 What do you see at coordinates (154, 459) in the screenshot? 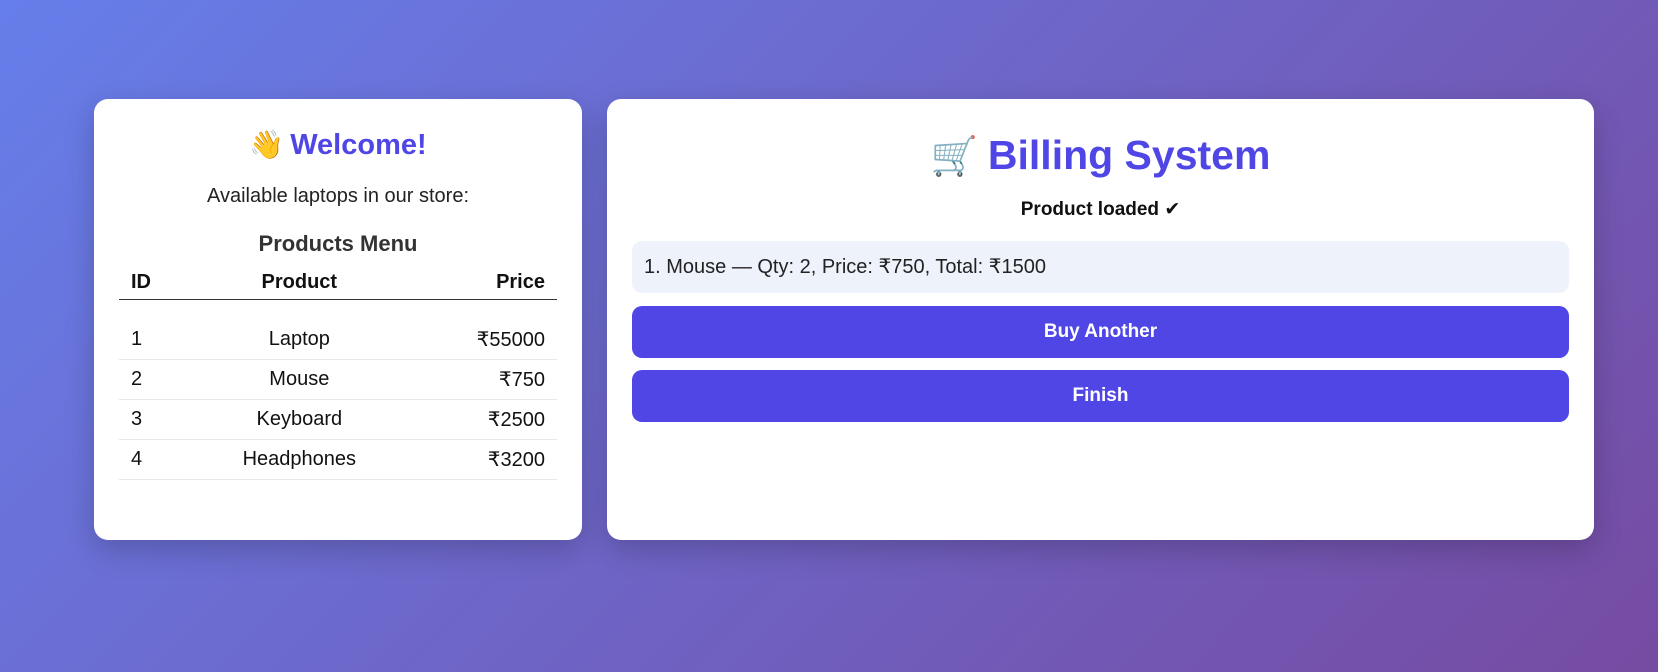
I see `product-id: 4` at bounding box center [154, 459].